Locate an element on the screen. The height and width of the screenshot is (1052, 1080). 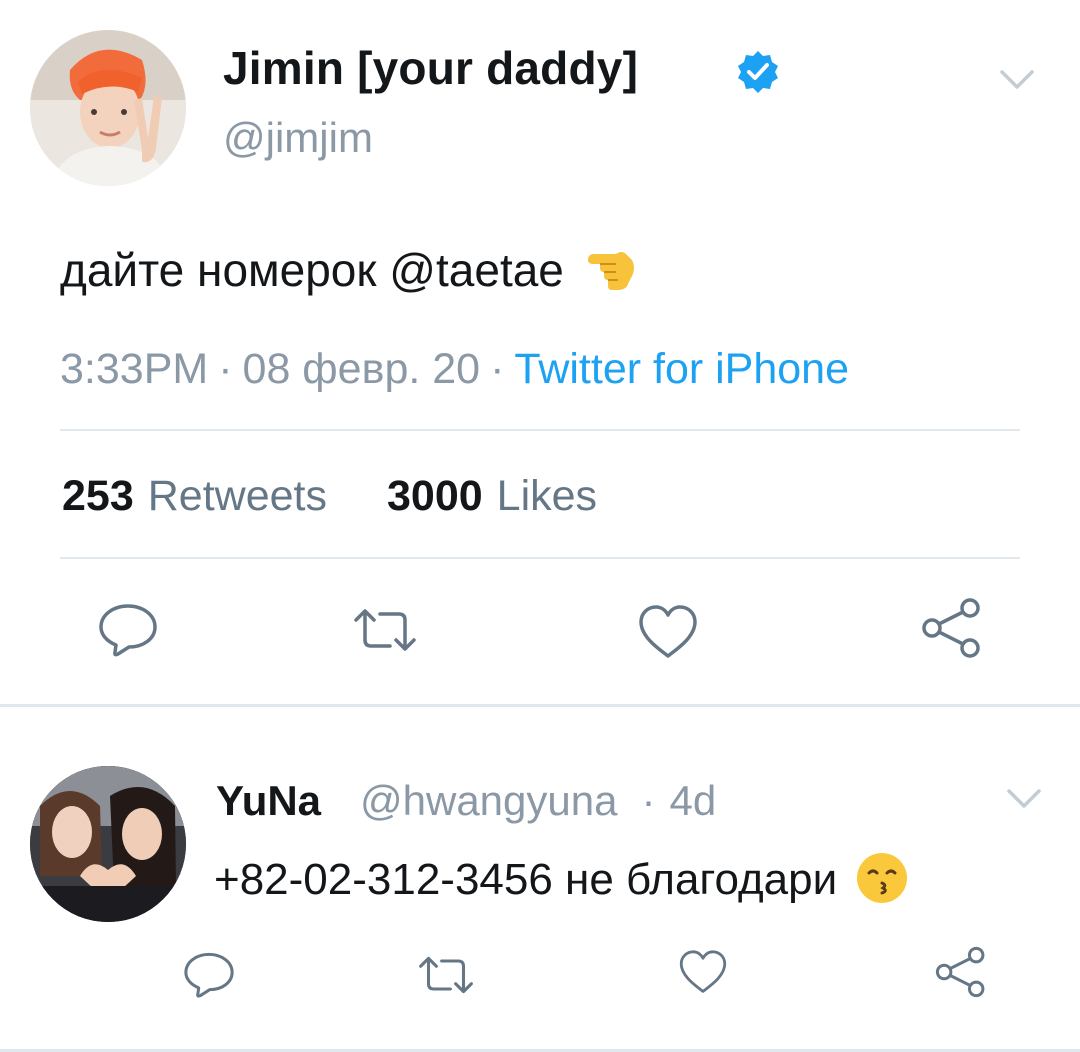
reply-text-content: +82-02-312-3456 не благодари is located at coordinates (526, 879).